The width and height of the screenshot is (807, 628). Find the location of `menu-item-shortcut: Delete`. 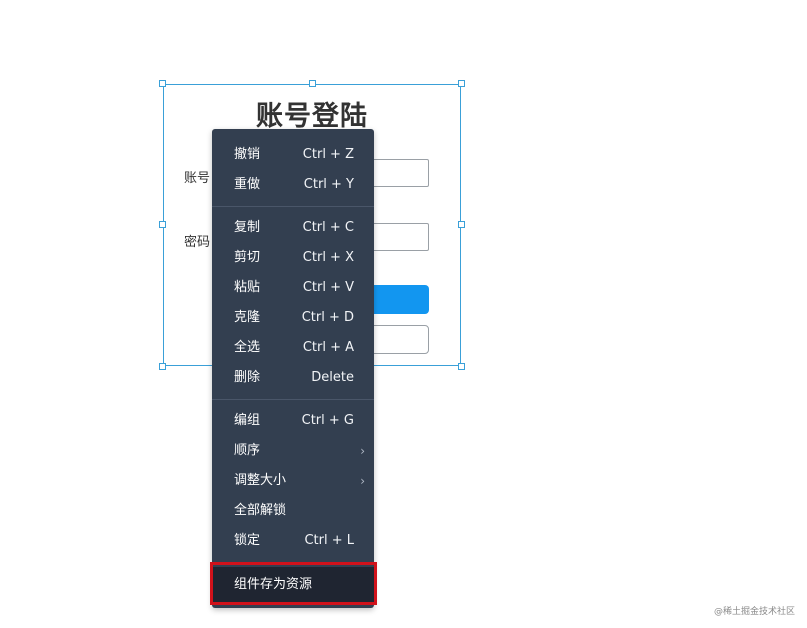

menu-item-shortcut: Delete is located at coordinates (332, 377).